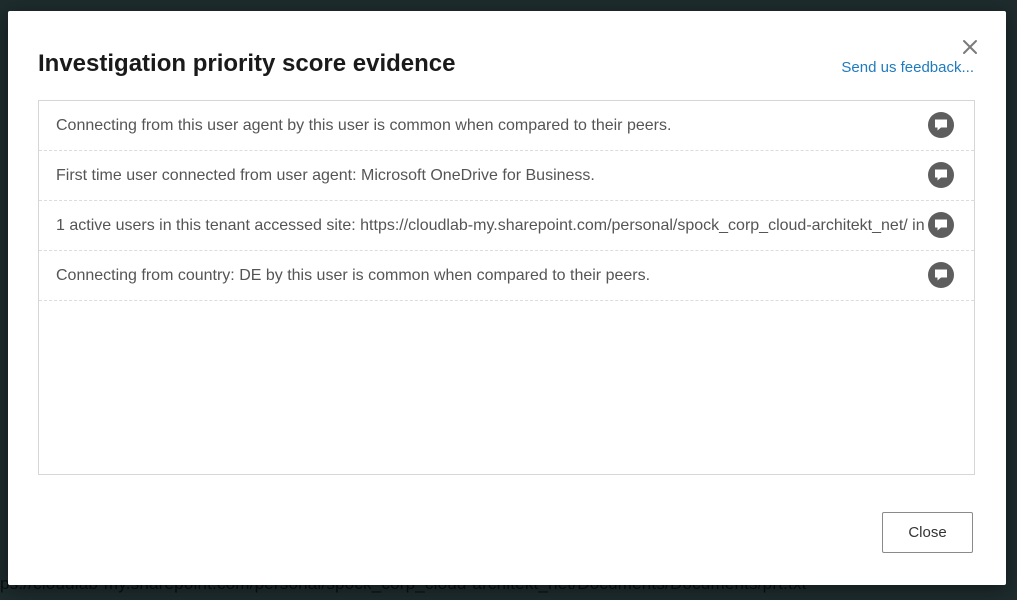 Image resolution: width=1017 pixels, height=600 pixels. I want to click on close-button: Close, so click(927, 532).